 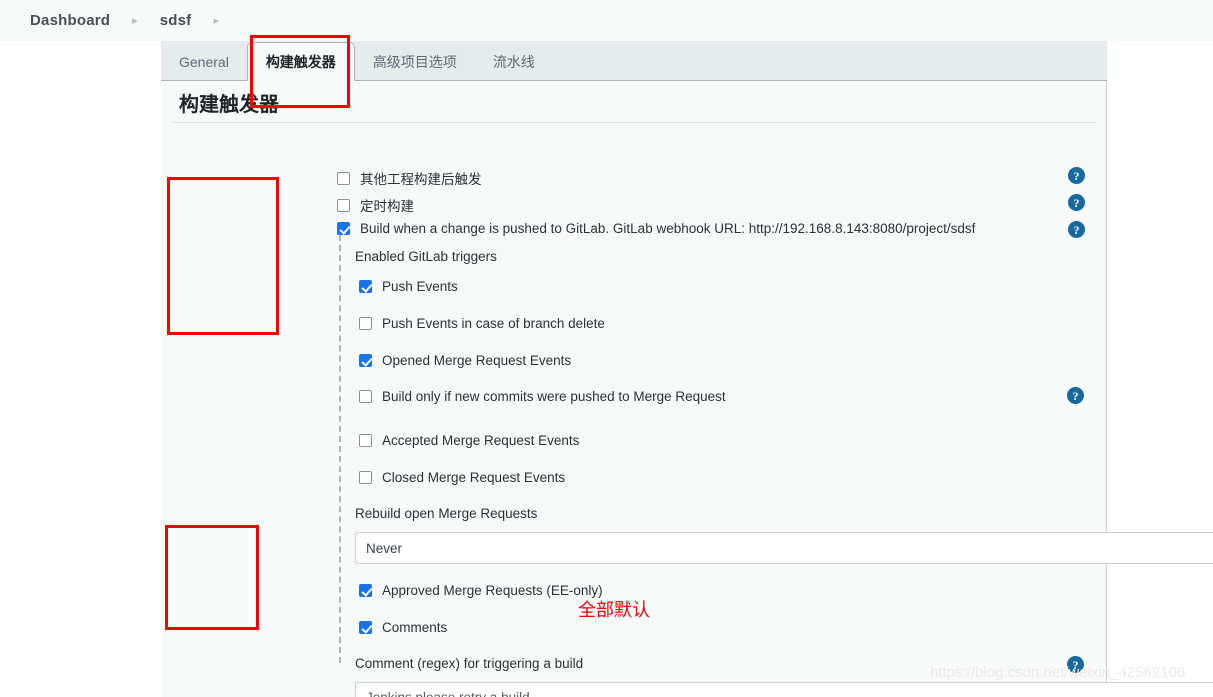 What do you see at coordinates (343, 205) in the screenshot?
I see `checkbox-build-periodically` at bounding box center [343, 205].